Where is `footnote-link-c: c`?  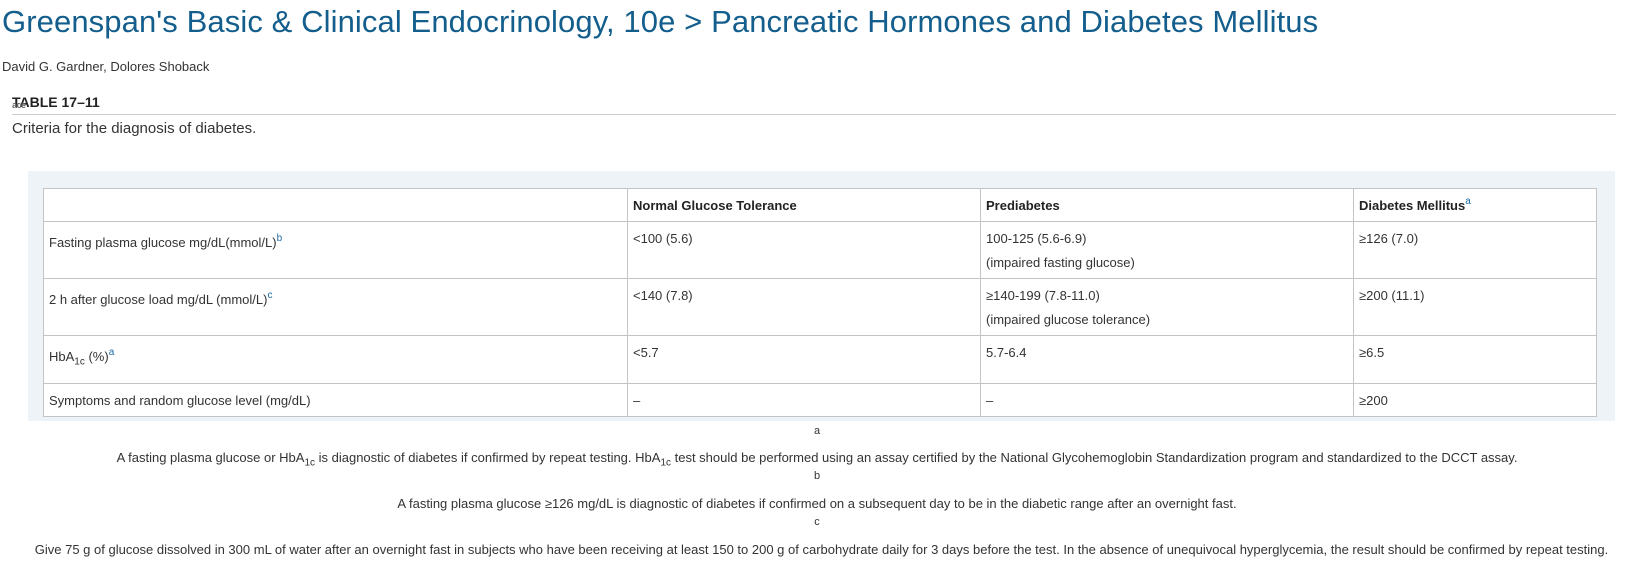 footnote-link-c: c is located at coordinates (269, 295).